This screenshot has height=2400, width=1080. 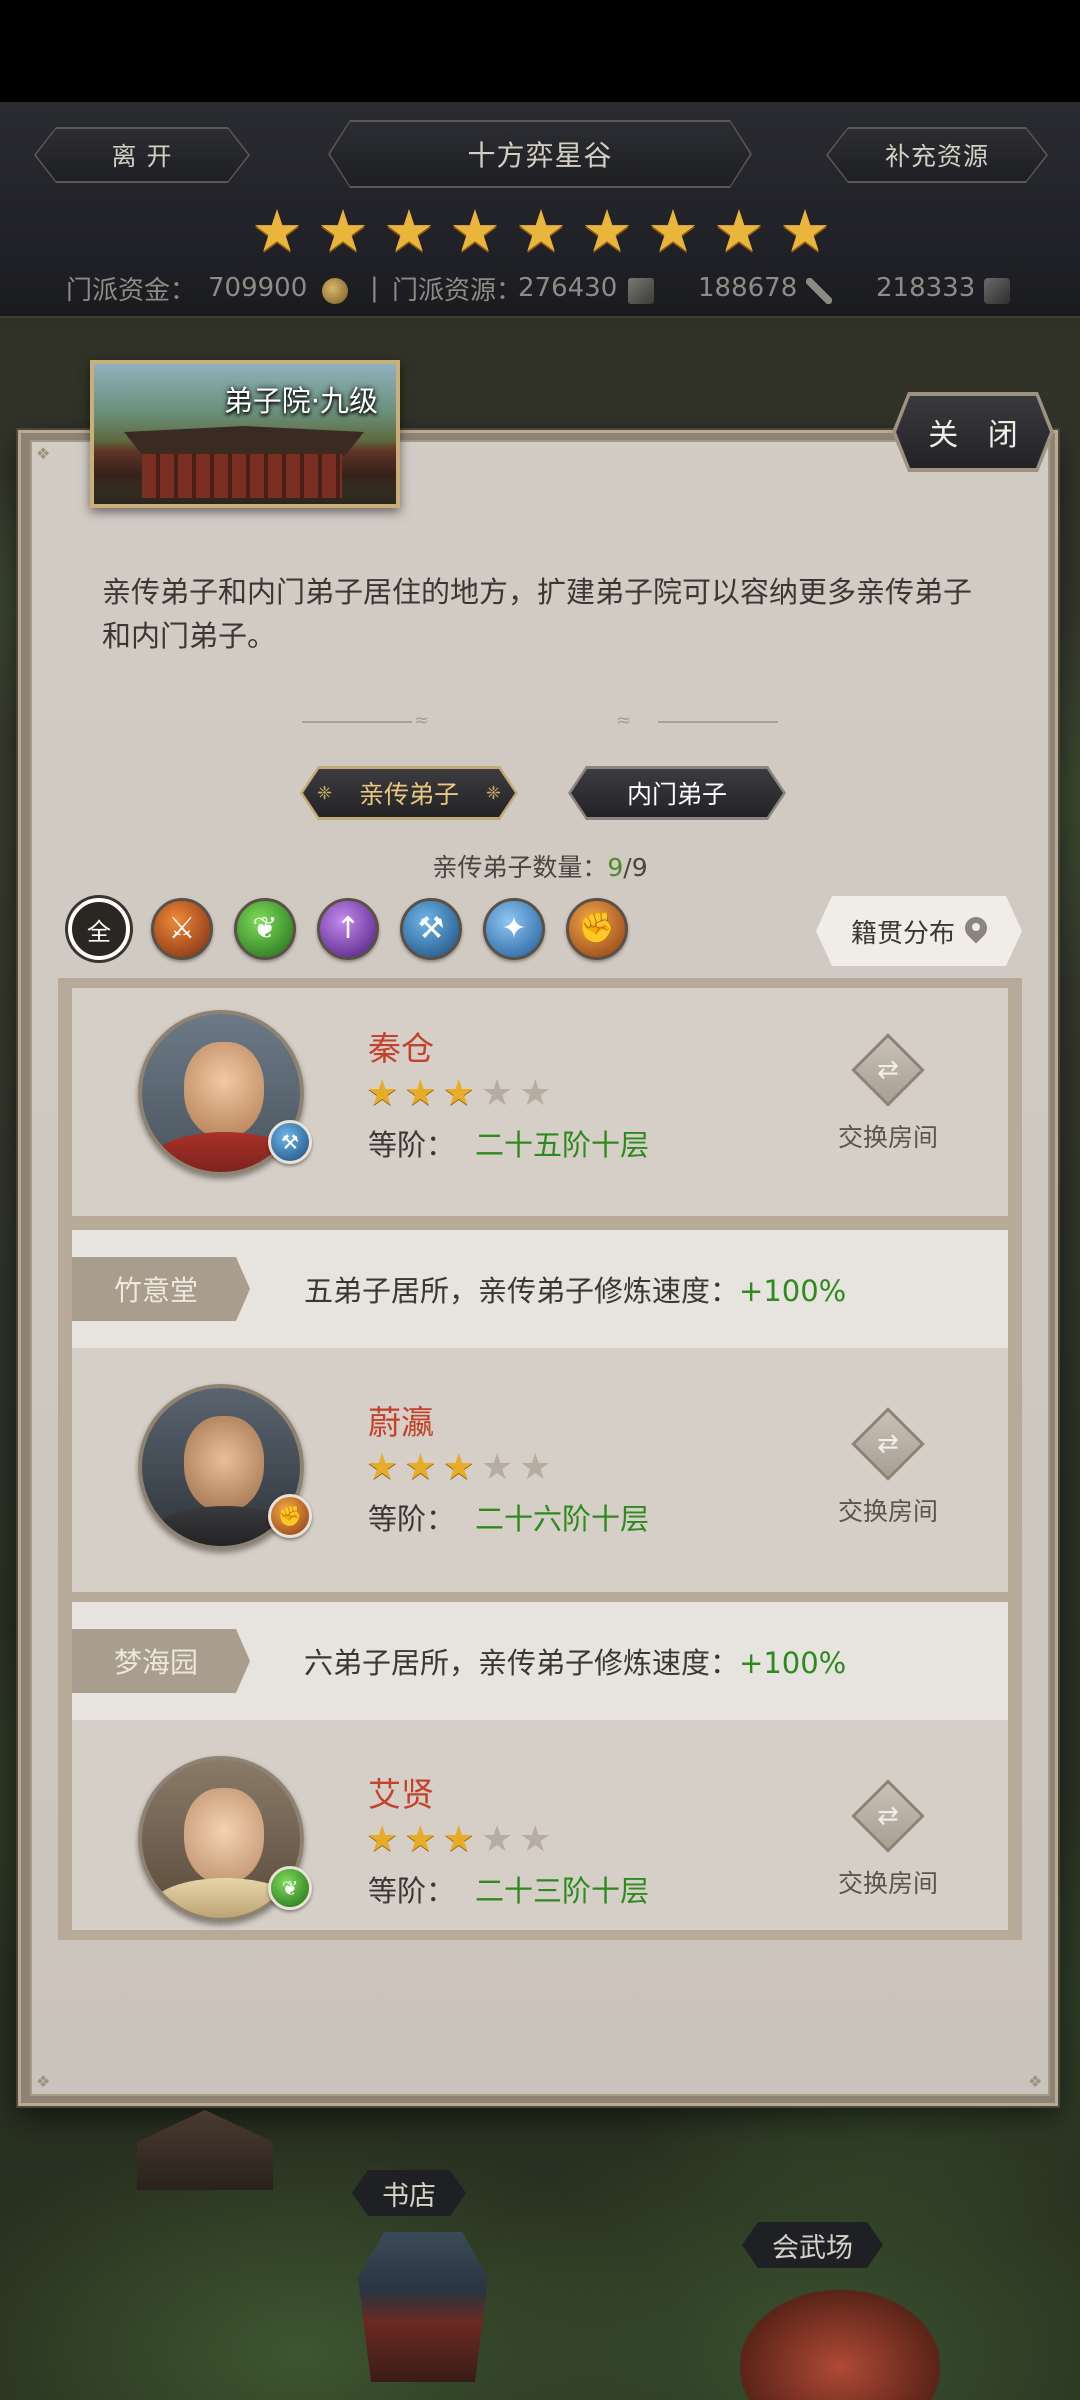 I want to click on building-hall-icon, so click(x=242, y=476).